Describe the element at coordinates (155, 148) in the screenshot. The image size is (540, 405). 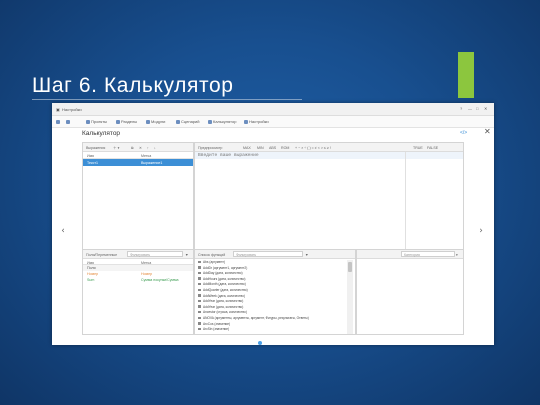
I see `move-down-icon: ↓` at that location.